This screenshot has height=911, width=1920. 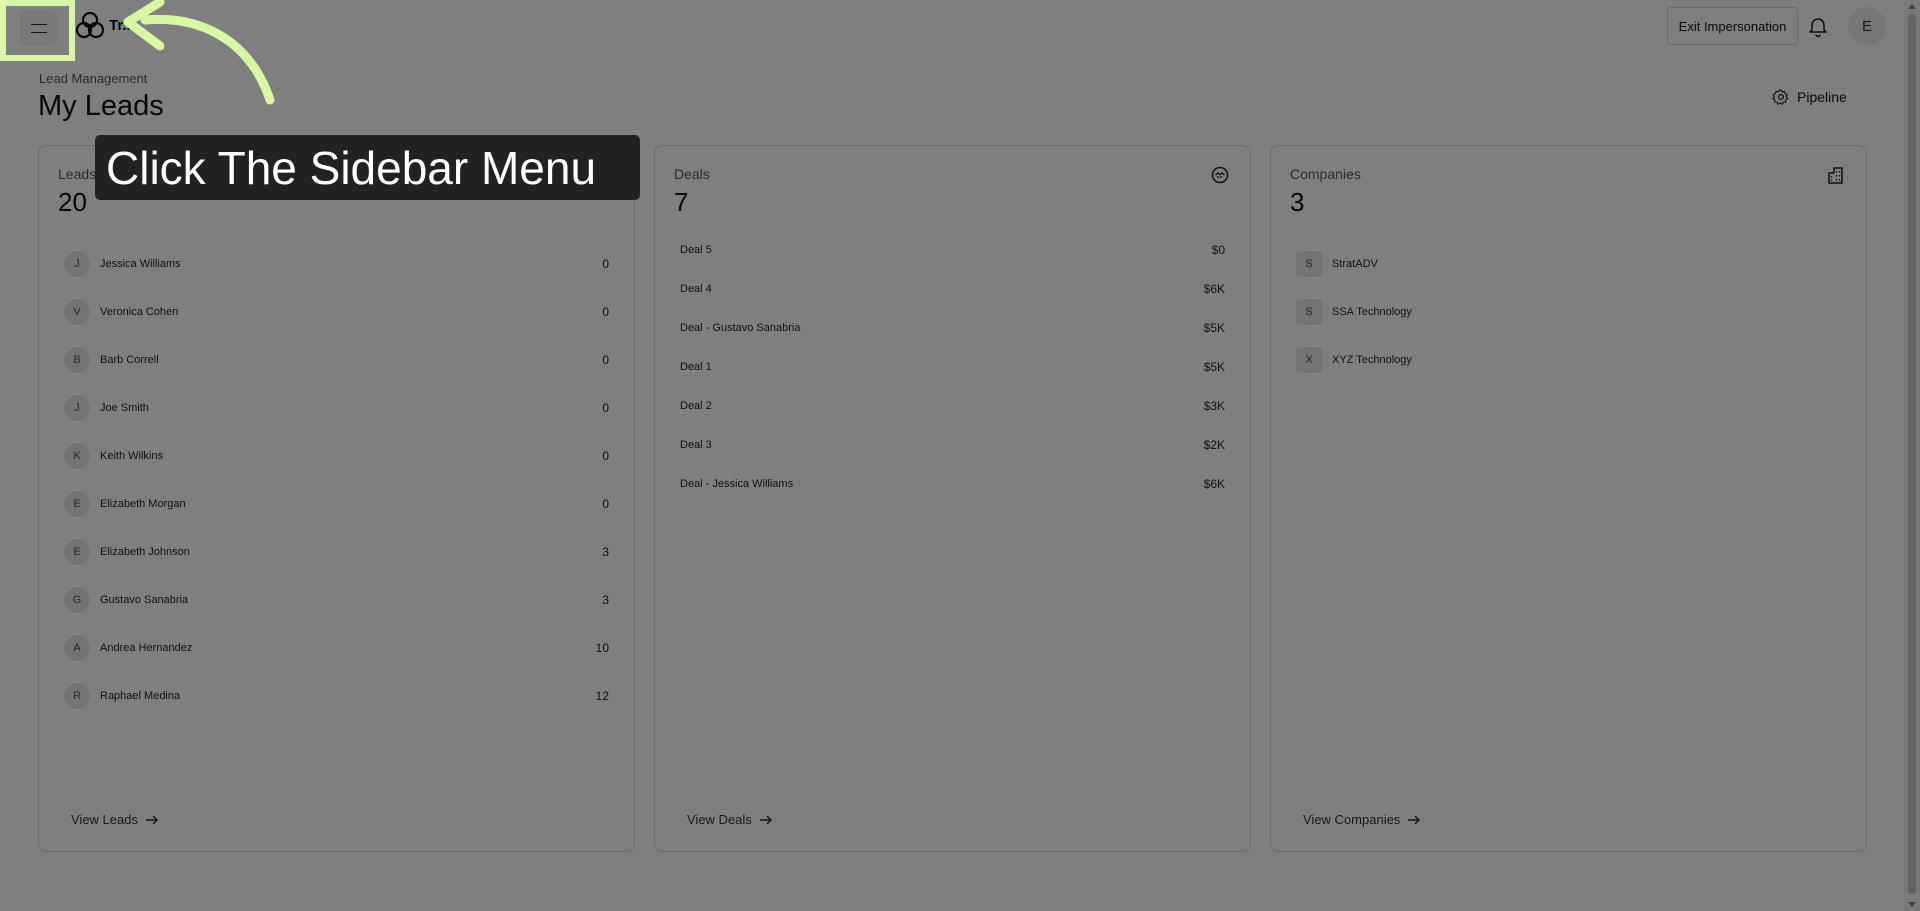 I want to click on deals-count: 7, so click(x=681, y=202).